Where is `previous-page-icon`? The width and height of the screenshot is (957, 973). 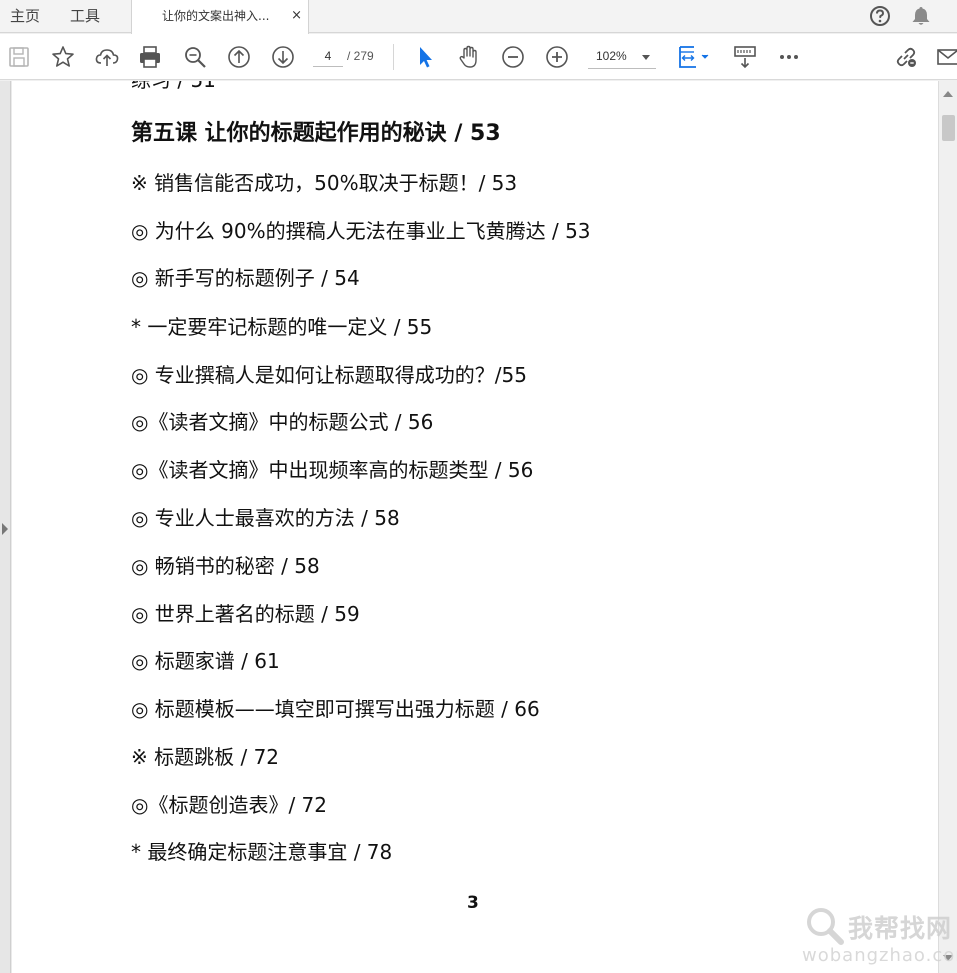 previous-page-icon is located at coordinates (239, 57).